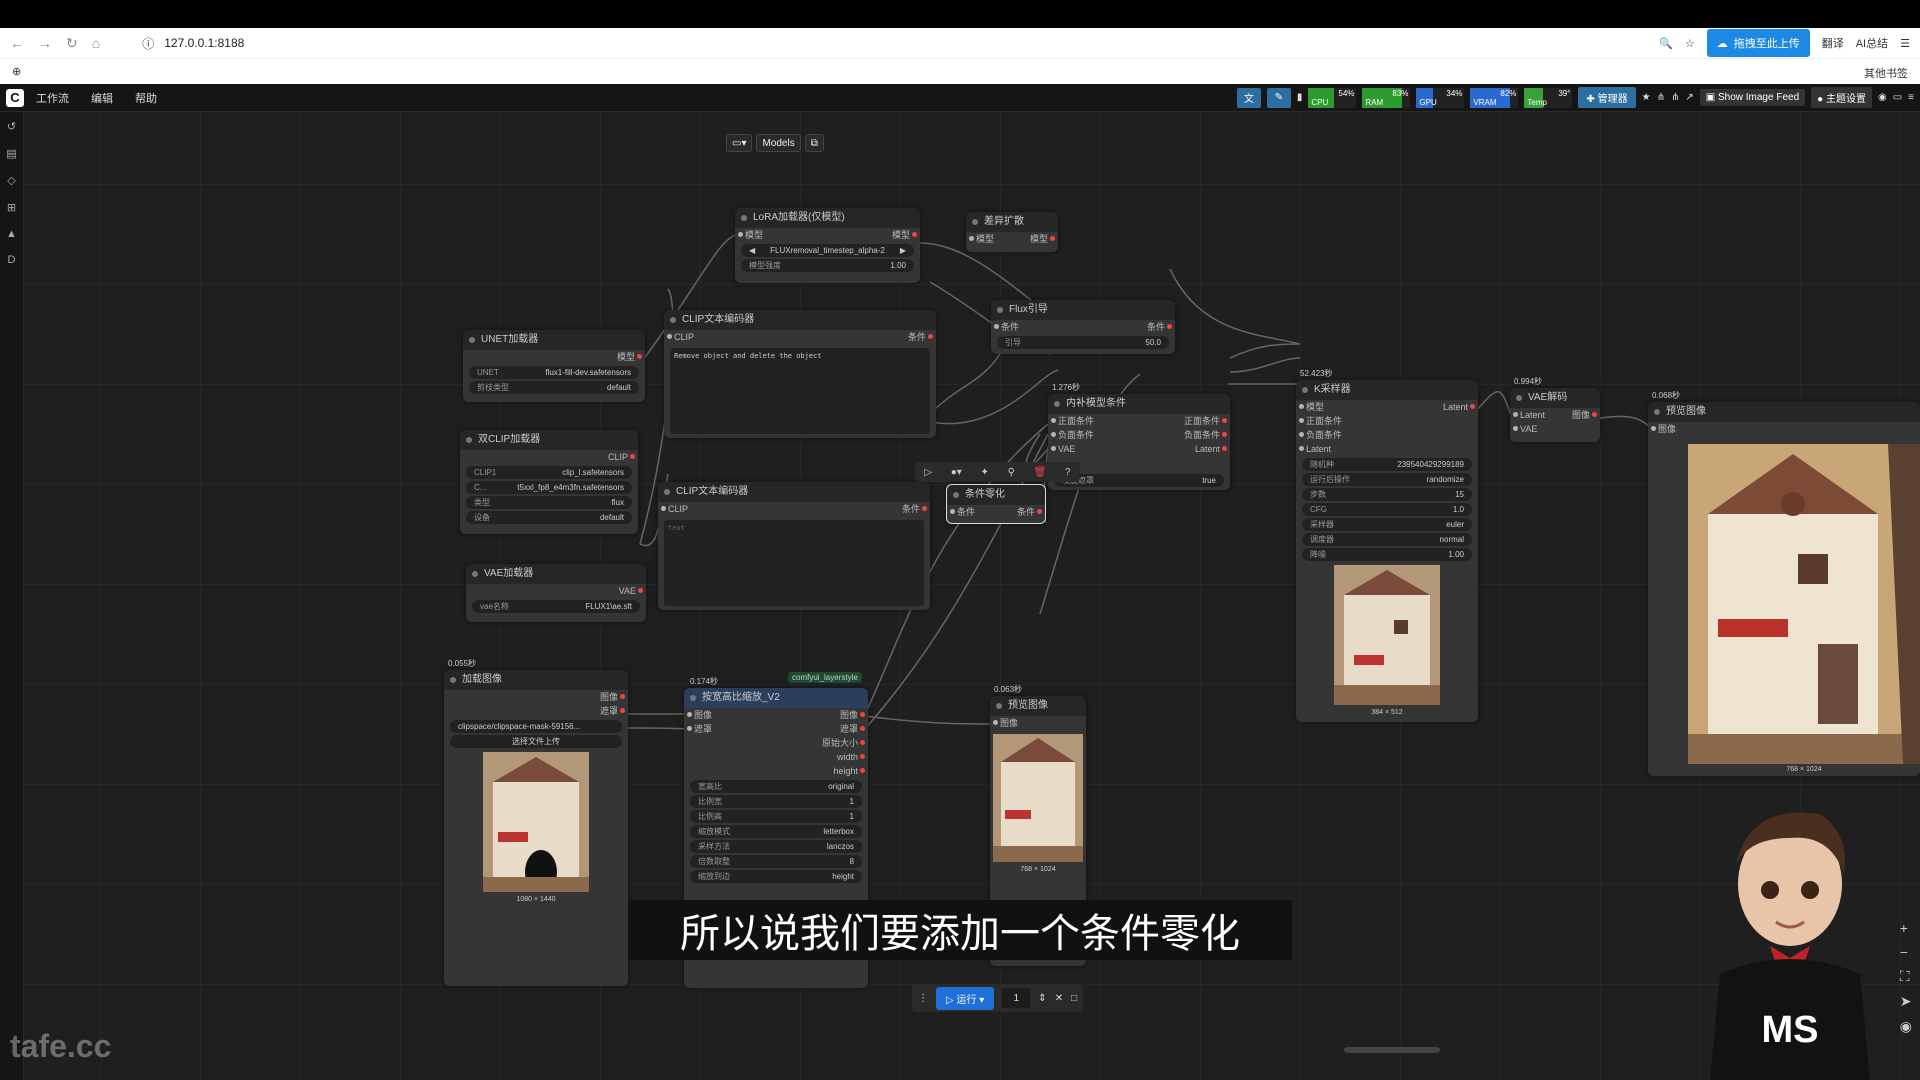 The height and width of the screenshot is (1080, 1920). Describe the element at coordinates (45, 43) in the screenshot. I see `forward-icon: →` at that location.